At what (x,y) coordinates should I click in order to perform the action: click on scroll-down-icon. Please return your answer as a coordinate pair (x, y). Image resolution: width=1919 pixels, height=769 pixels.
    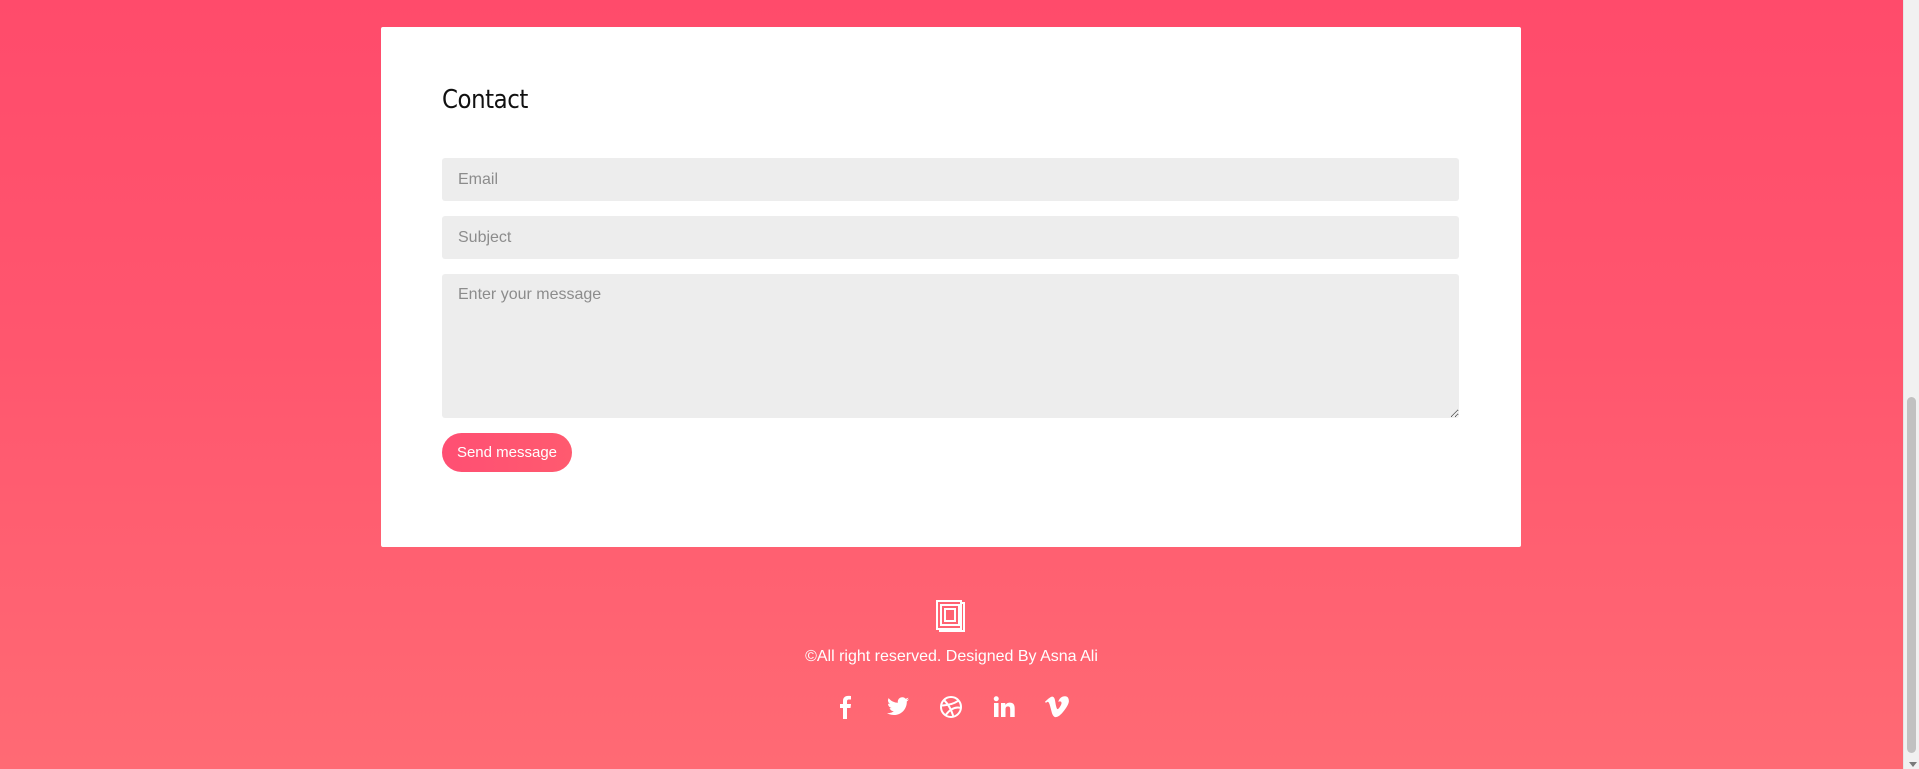
    Looking at the image, I should click on (1913, 764).